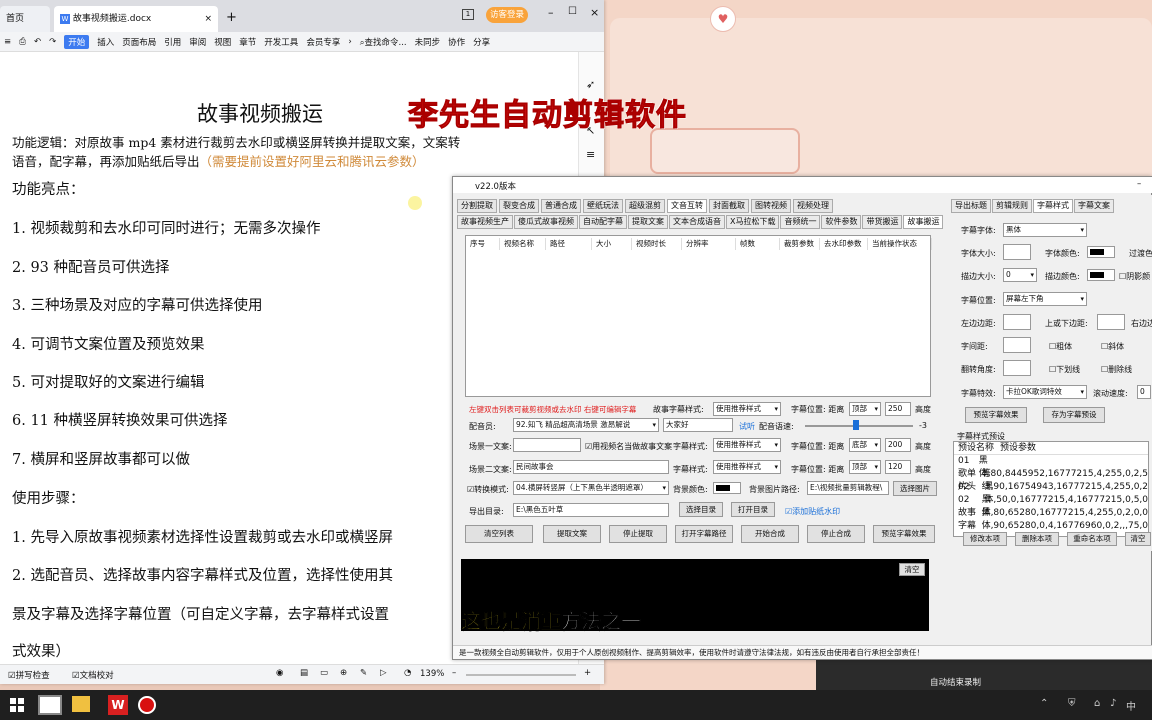  What do you see at coordinates (841, 222) in the screenshot?
I see `tab-params: 软件参数` at bounding box center [841, 222].